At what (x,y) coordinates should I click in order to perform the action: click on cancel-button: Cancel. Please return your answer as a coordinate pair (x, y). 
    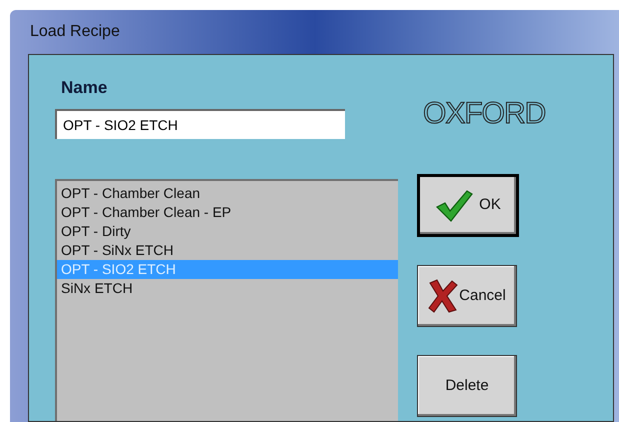
    Looking at the image, I should click on (467, 296).